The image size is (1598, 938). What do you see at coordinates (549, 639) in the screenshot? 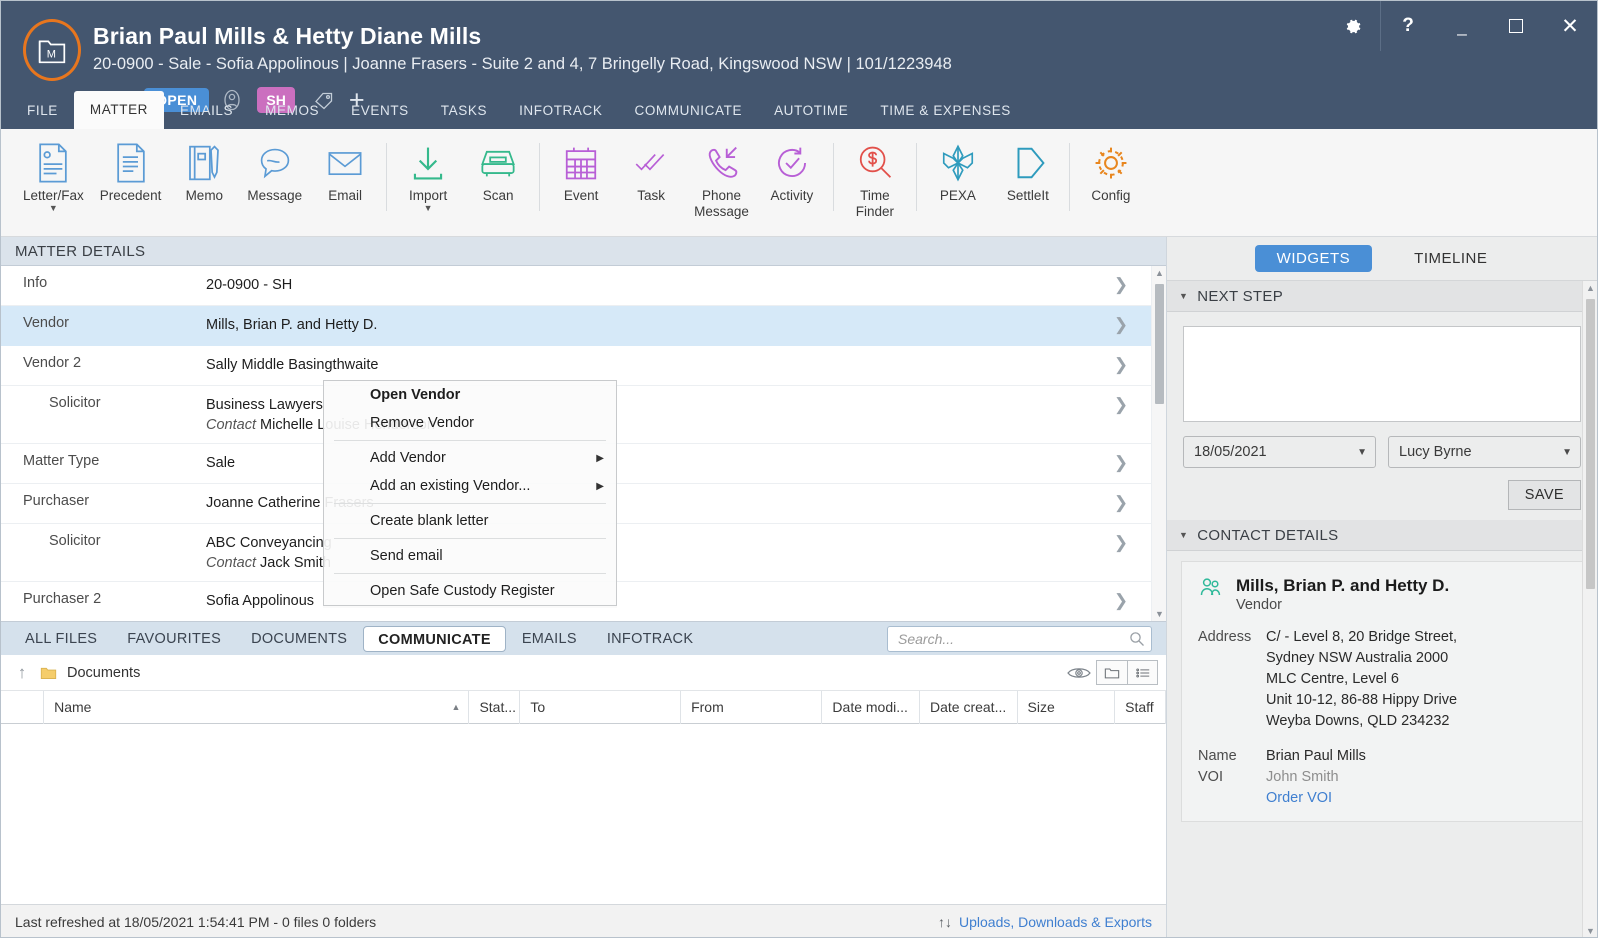
I see `file-tab-emails: EMAILS` at bounding box center [549, 639].